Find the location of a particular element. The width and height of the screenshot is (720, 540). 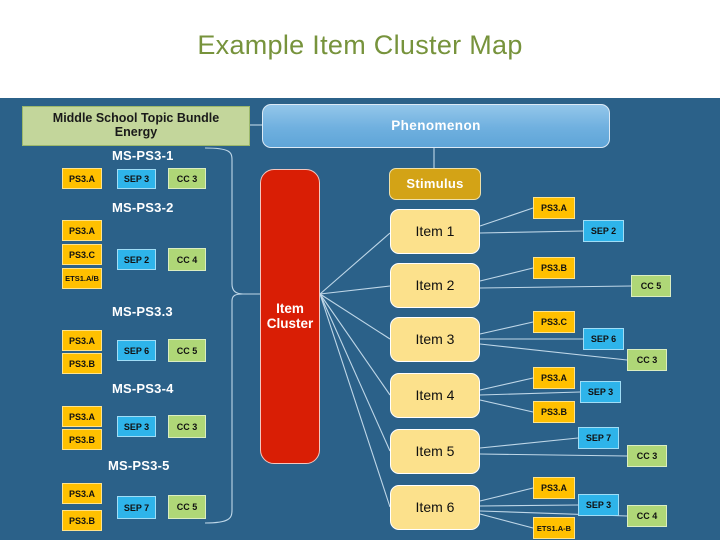

stimulus-label: Stimulus is located at coordinates (435, 183).